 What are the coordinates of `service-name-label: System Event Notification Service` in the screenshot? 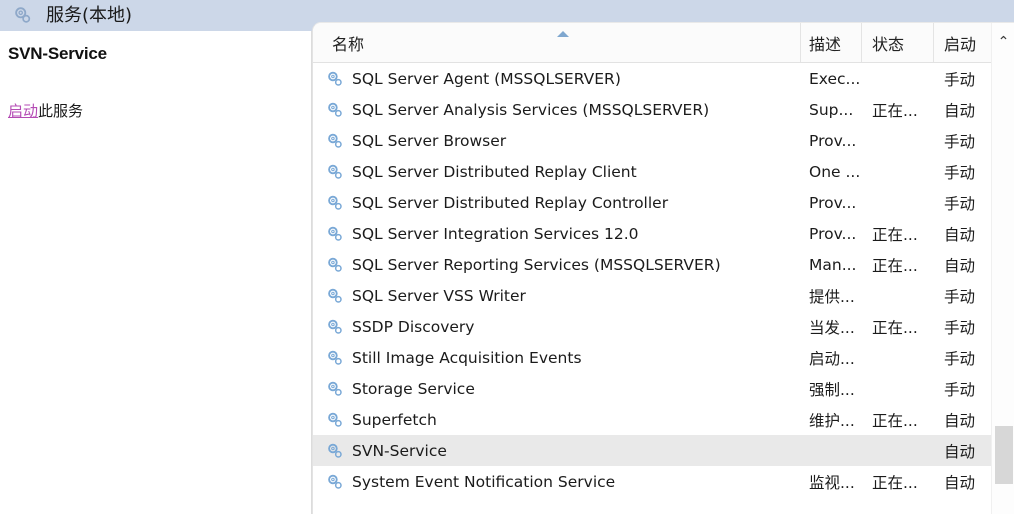 It's located at (484, 481).